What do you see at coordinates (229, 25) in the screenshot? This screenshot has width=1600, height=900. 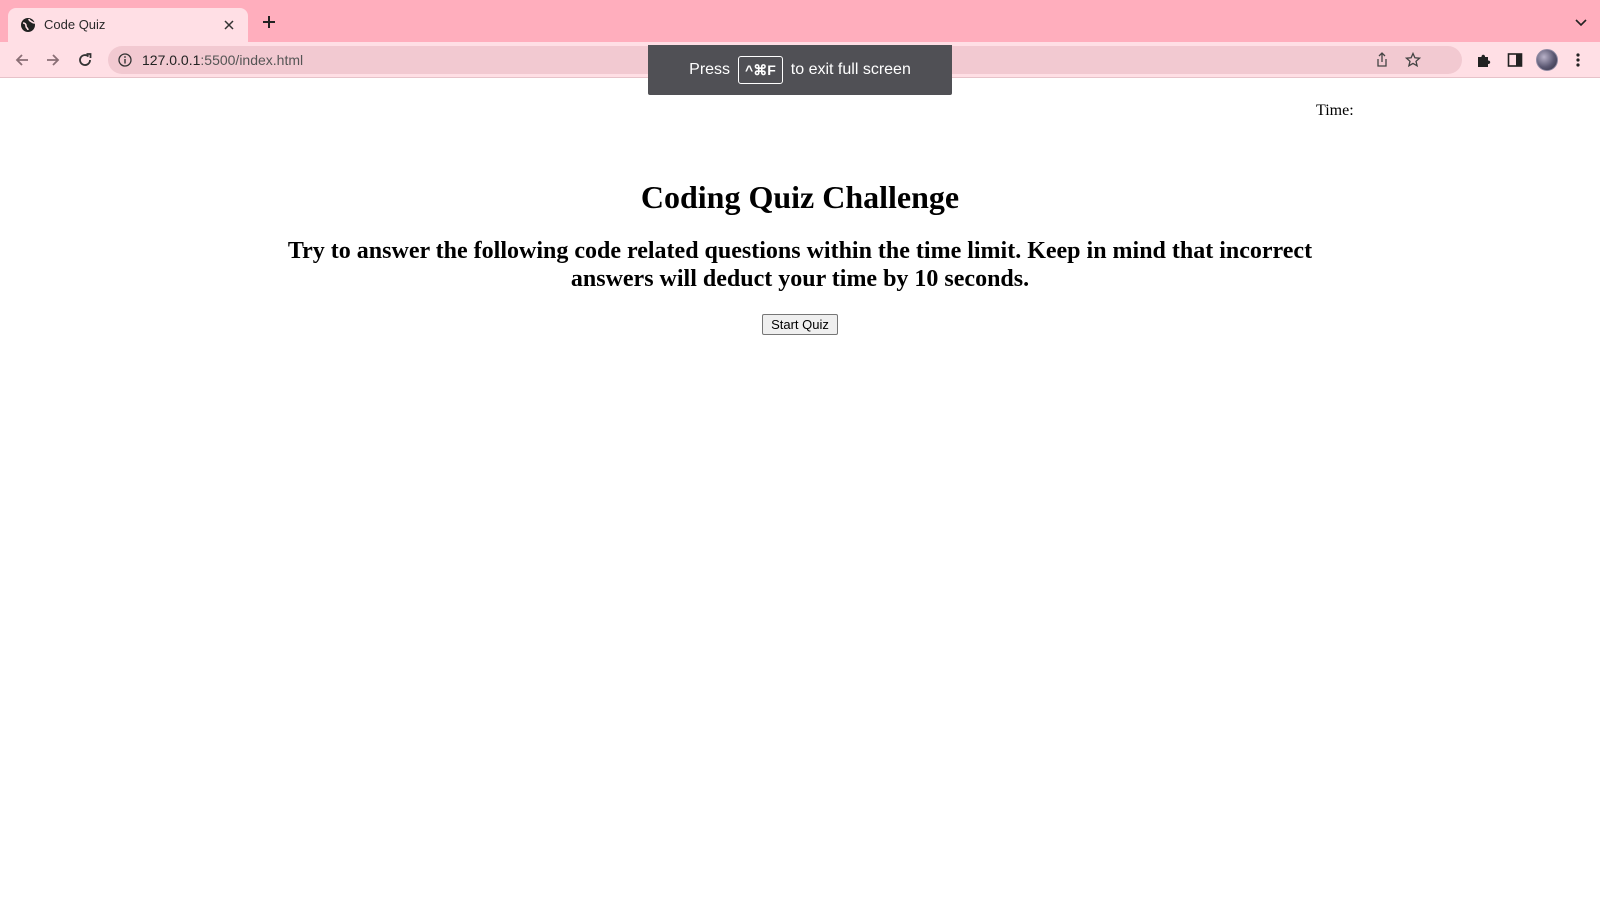 I see `close-icon` at bounding box center [229, 25].